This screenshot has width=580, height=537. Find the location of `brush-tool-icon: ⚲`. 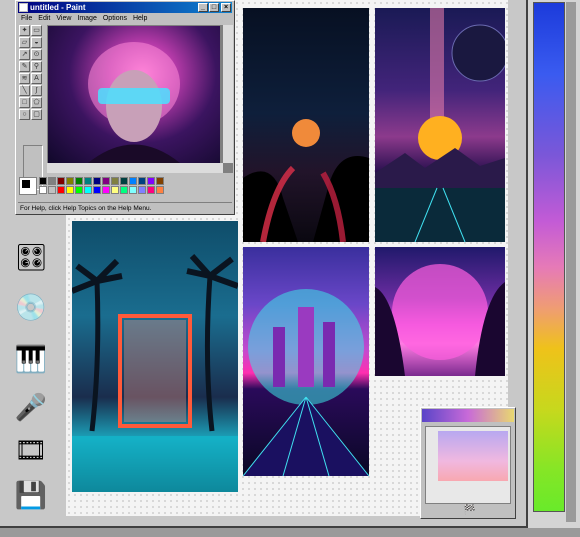

brush-tool-icon: ⚲ is located at coordinates (36, 66).